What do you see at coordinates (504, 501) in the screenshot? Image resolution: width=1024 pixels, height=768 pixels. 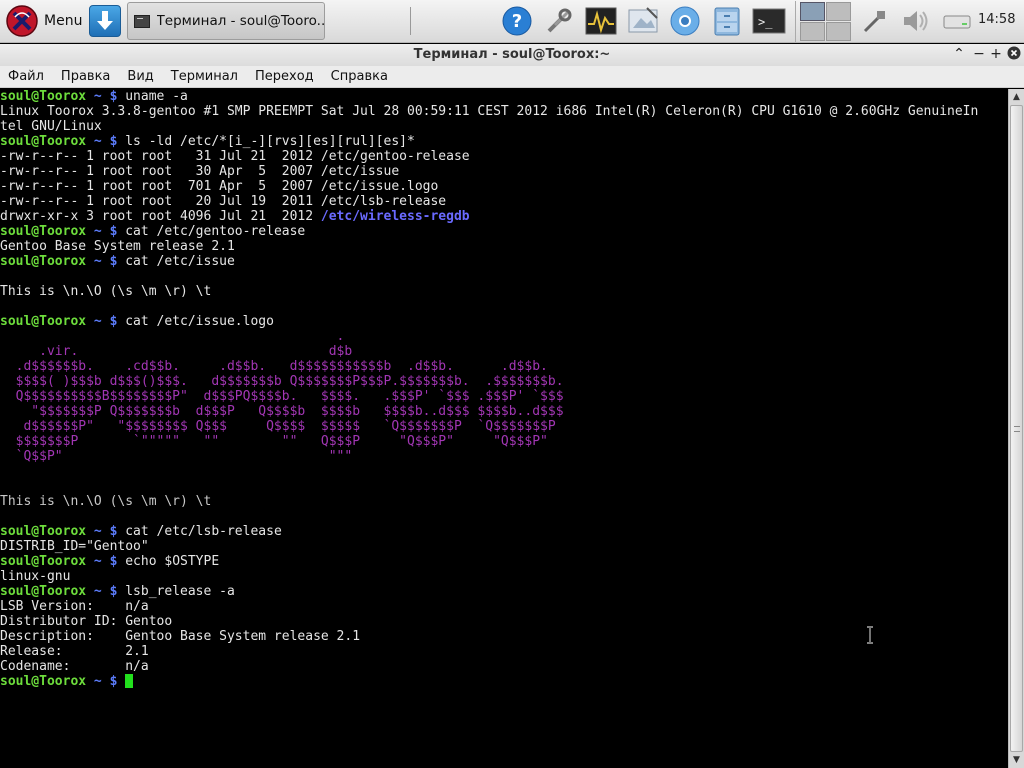 I see `terminal-line: This is \n.\O (\s \m \r) \t` at bounding box center [504, 501].